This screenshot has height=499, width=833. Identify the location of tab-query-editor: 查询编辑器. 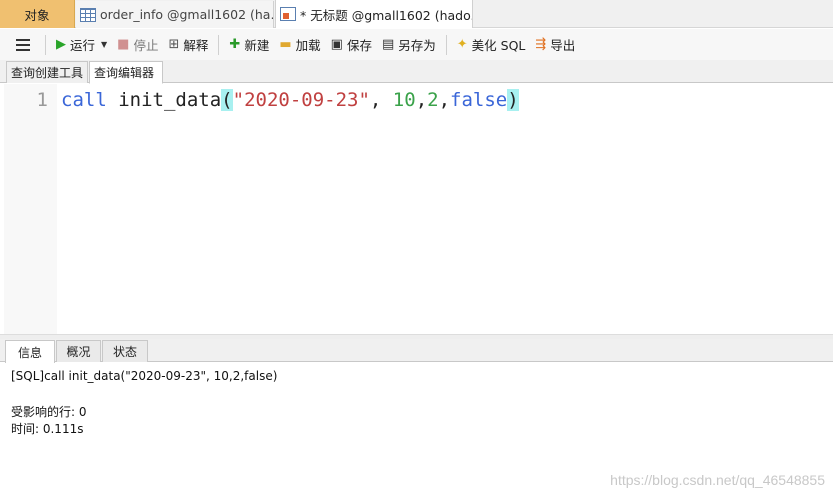
(126, 72).